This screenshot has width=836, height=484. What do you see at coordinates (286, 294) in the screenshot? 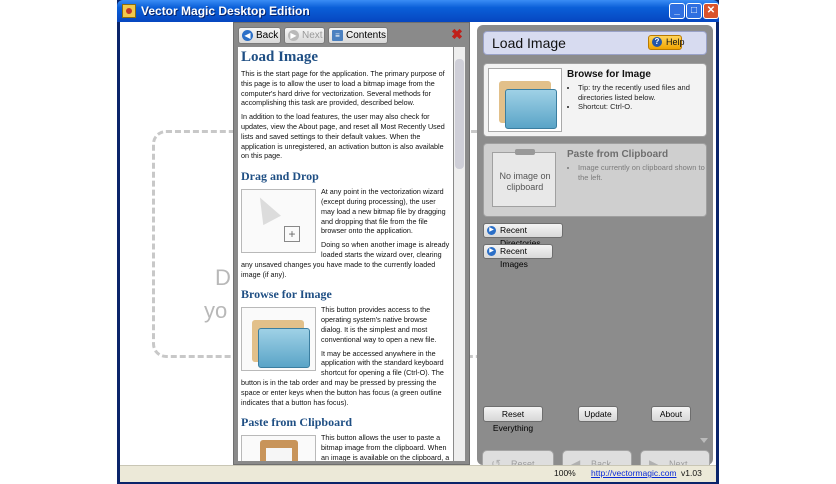
I see `help-heading-browse: Browse for Image` at bounding box center [286, 294].